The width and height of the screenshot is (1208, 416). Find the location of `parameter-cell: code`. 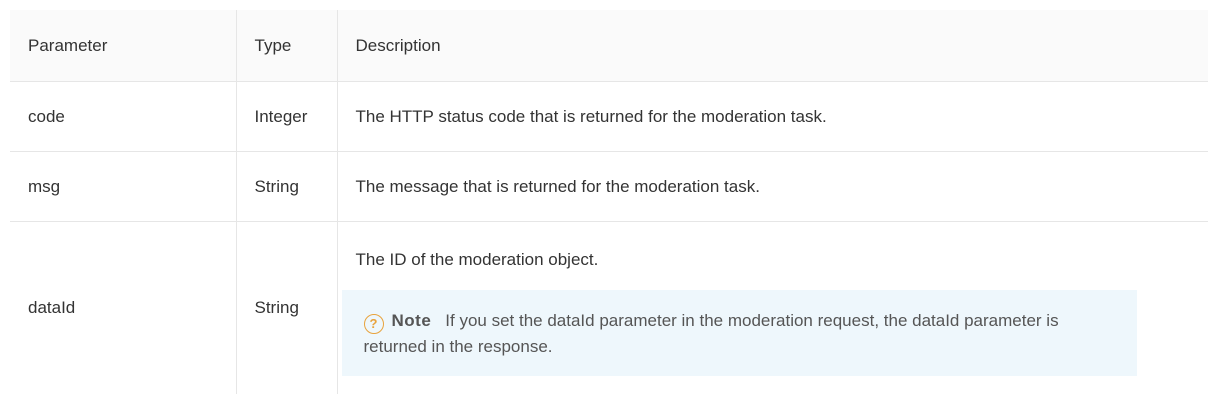

parameter-cell: code is located at coordinates (123, 116).